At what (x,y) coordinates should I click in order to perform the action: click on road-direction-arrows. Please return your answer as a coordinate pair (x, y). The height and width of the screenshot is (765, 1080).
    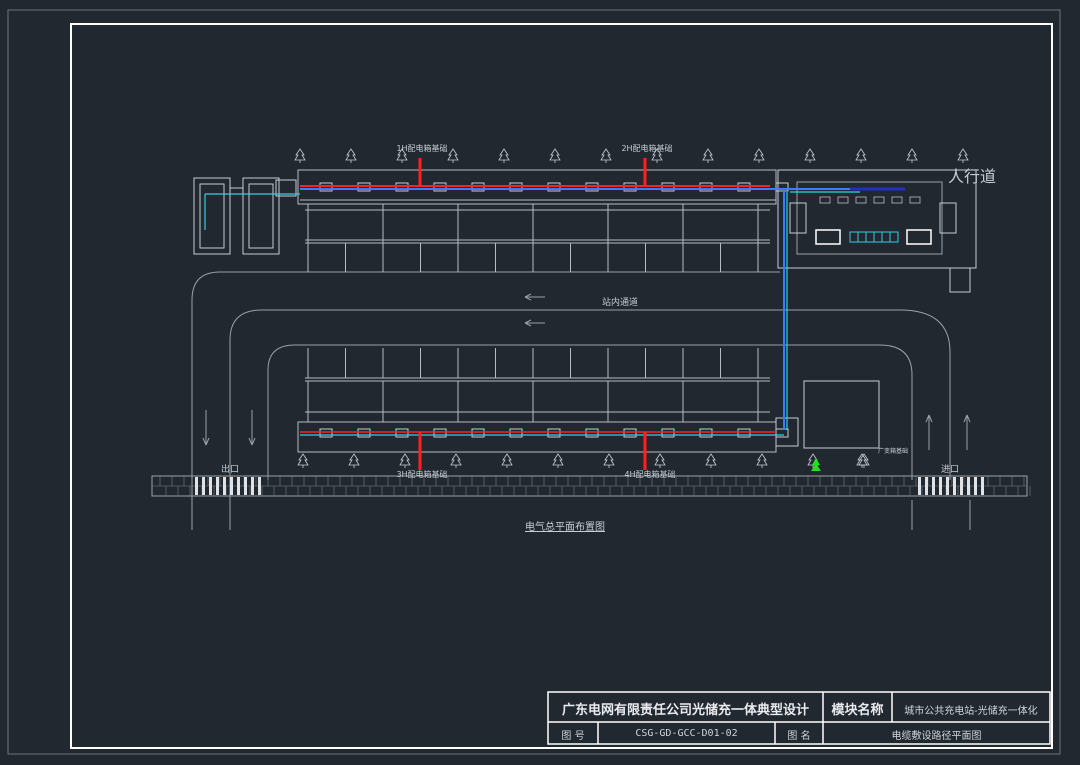
    Looking at the image, I should click on (586, 371).